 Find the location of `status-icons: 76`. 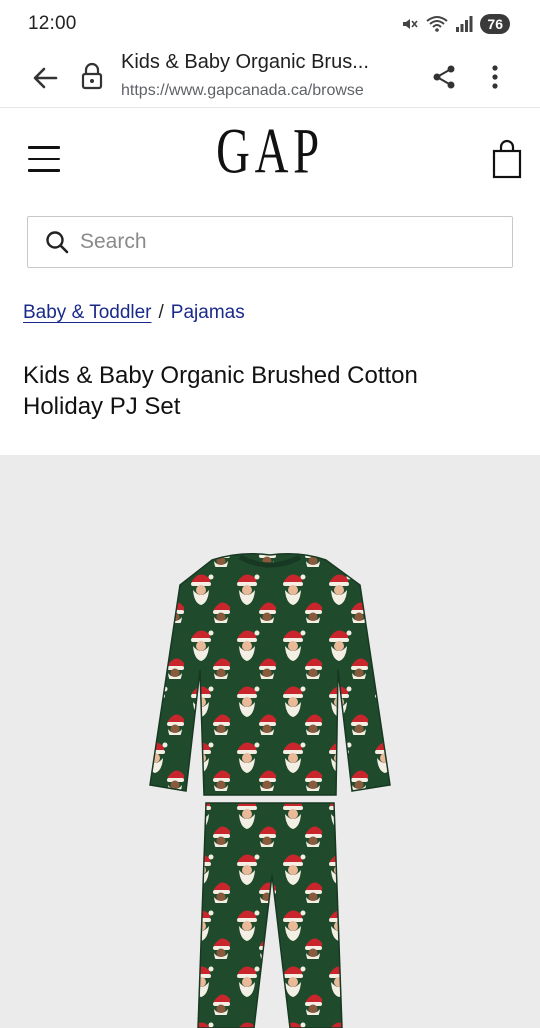

status-icons: 76 is located at coordinates (455, 24).